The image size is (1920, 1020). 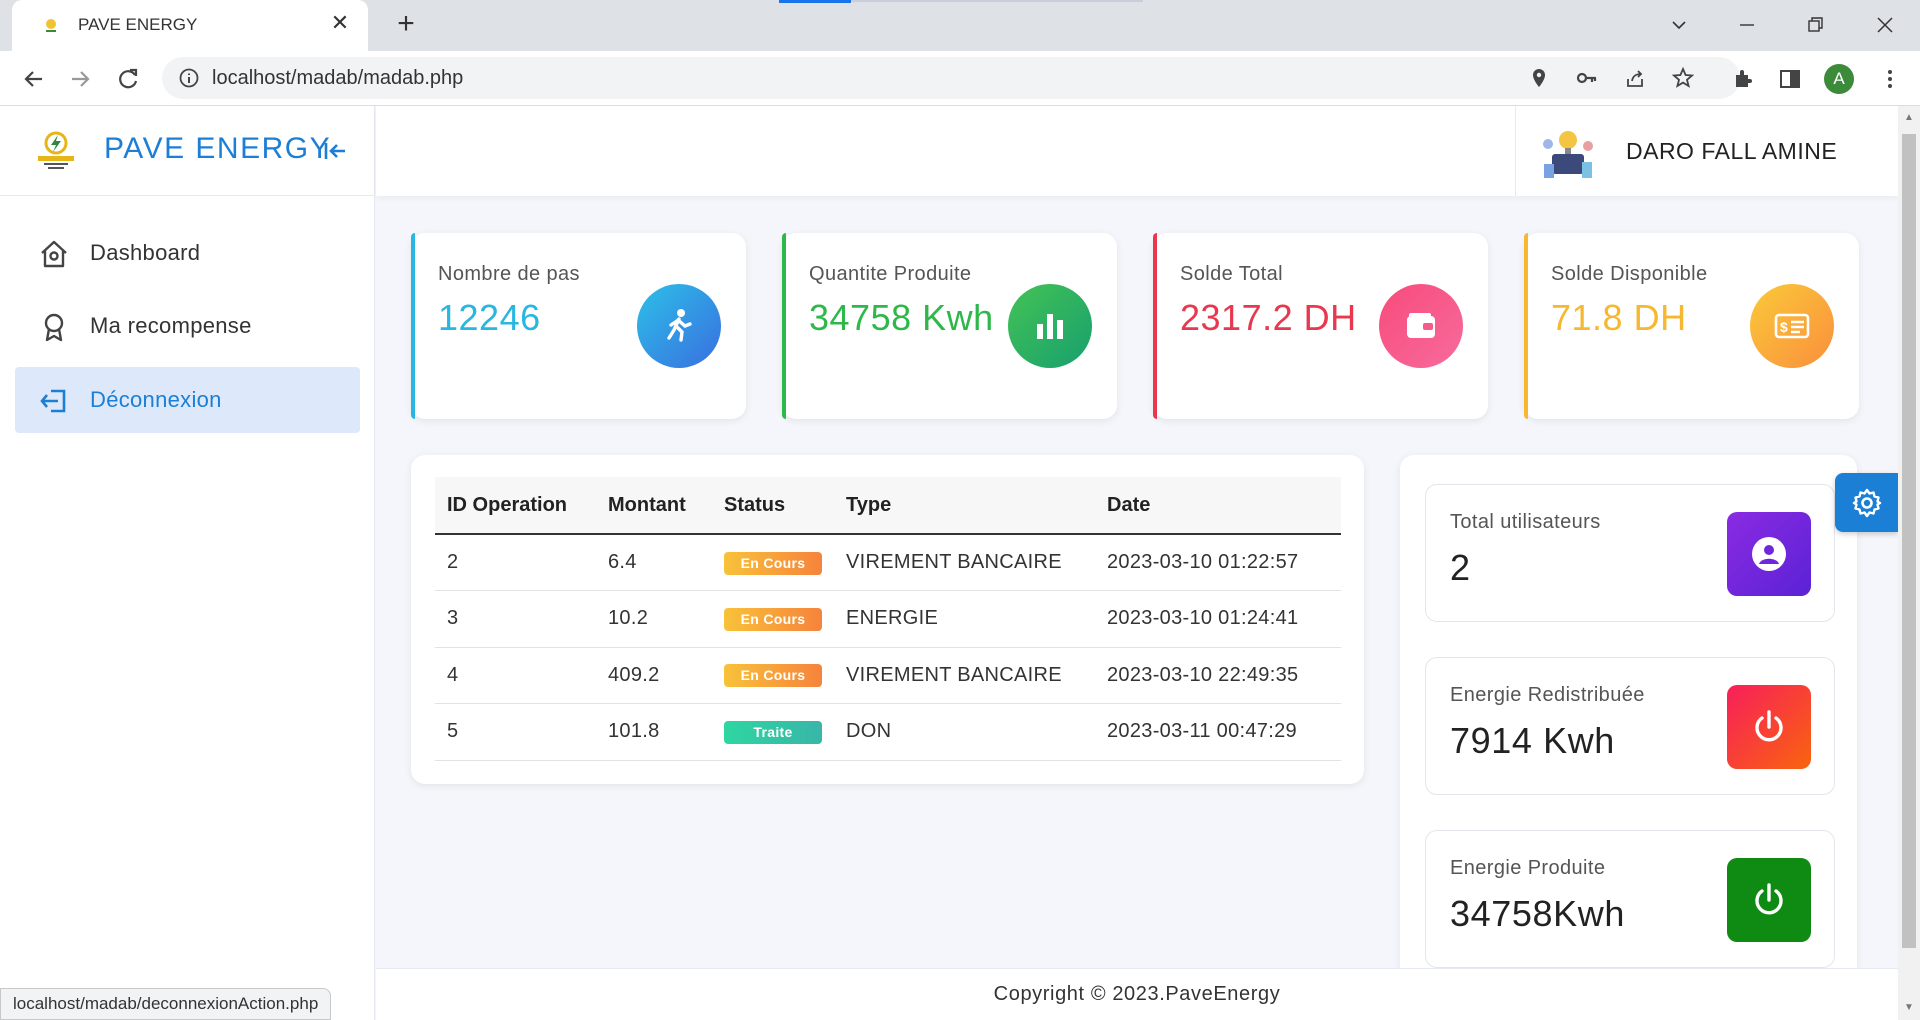 What do you see at coordinates (1732, 151) in the screenshot?
I see `user-name: DARO FALL AMINE` at bounding box center [1732, 151].